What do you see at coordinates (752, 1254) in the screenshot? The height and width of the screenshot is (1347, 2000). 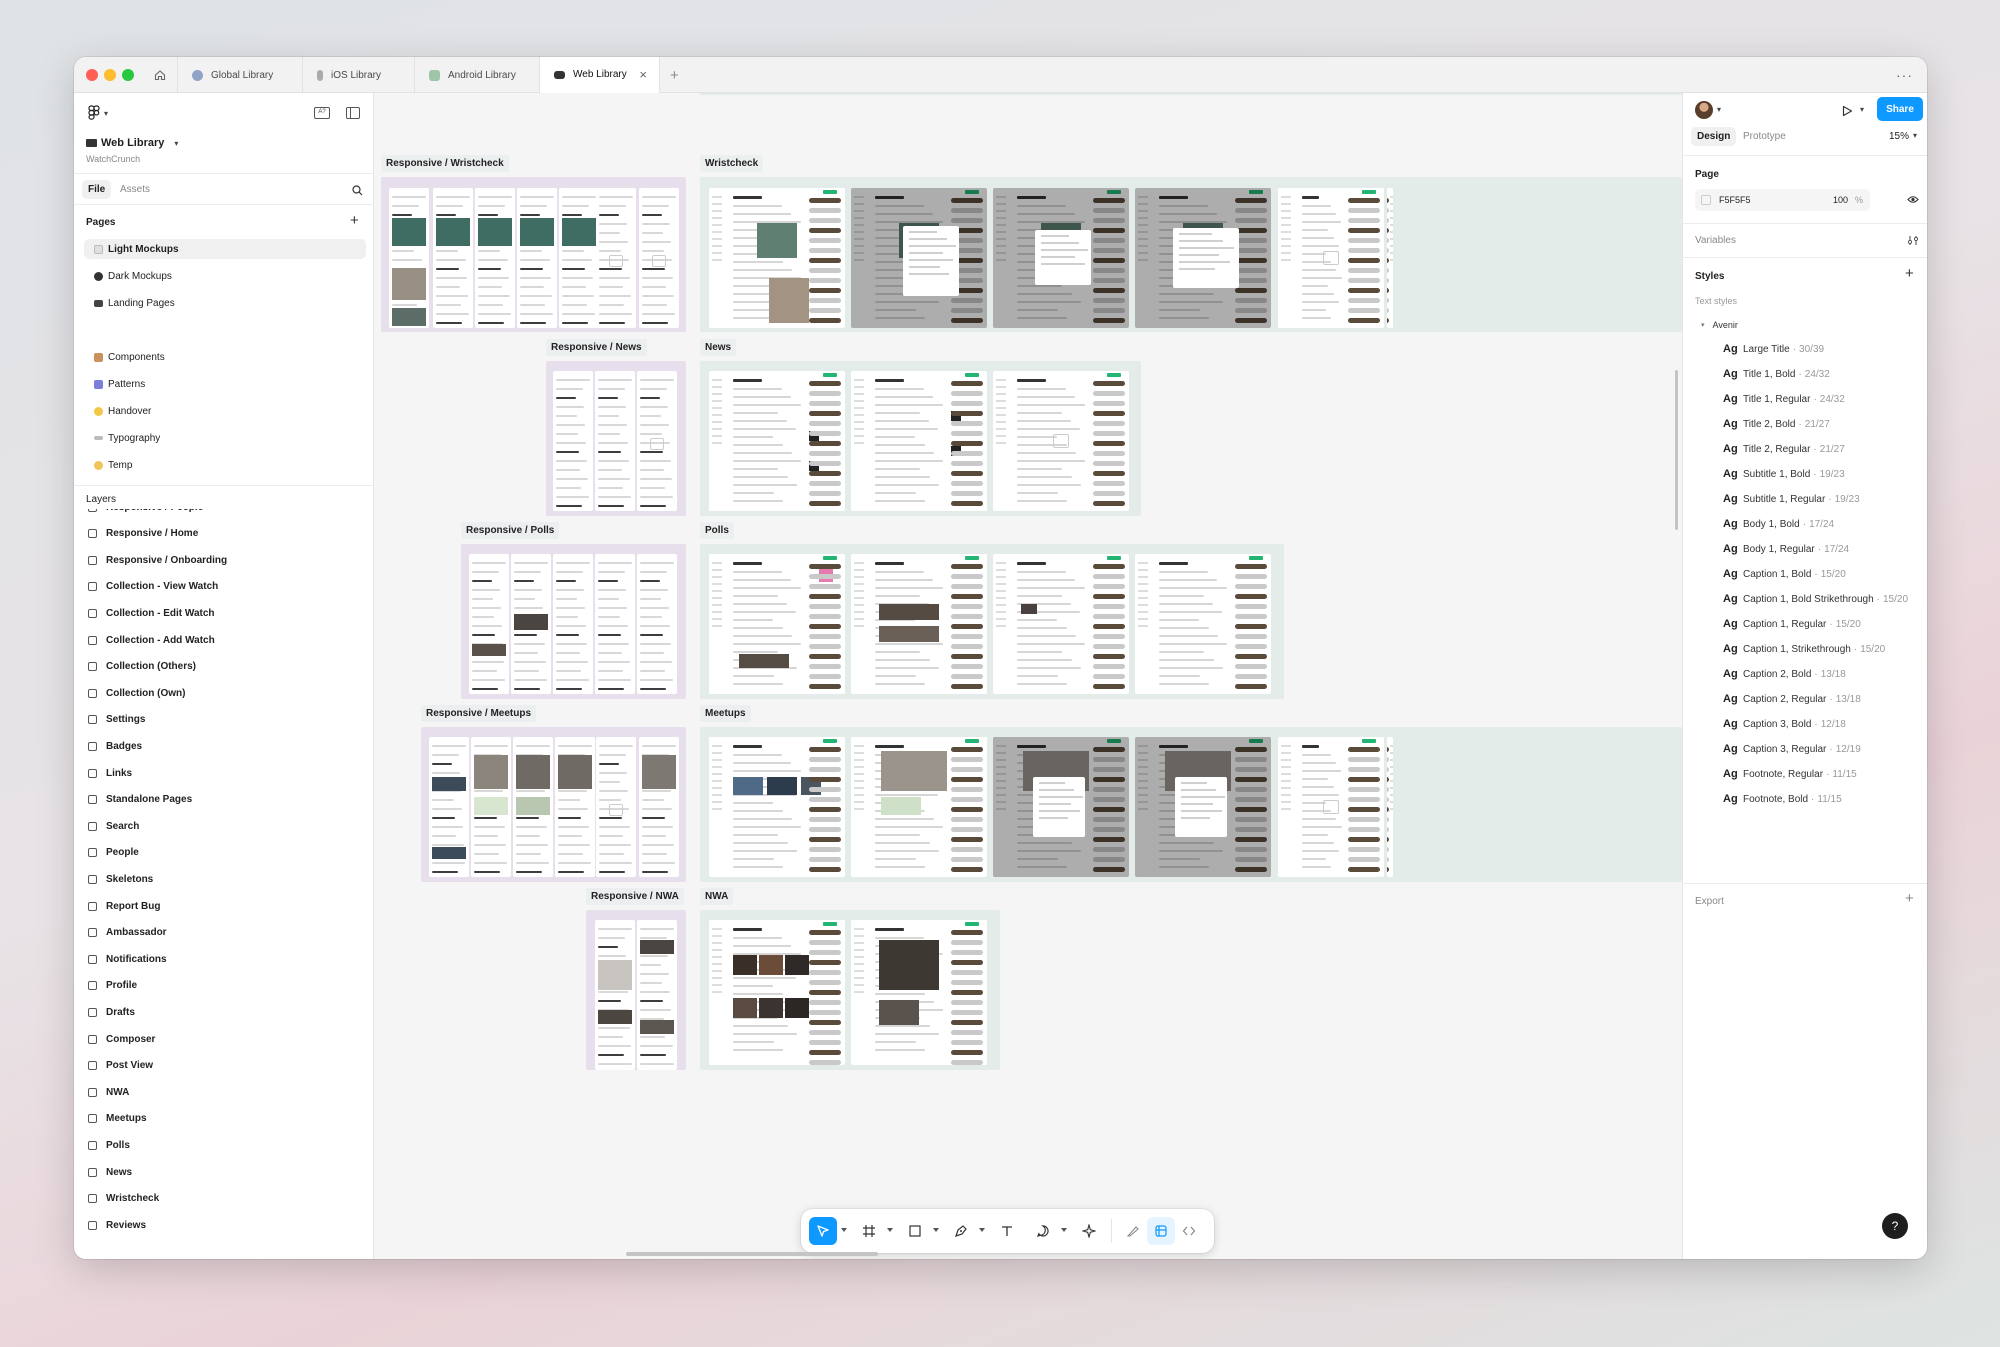 I see `horizontal-scrollbar` at bounding box center [752, 1254].